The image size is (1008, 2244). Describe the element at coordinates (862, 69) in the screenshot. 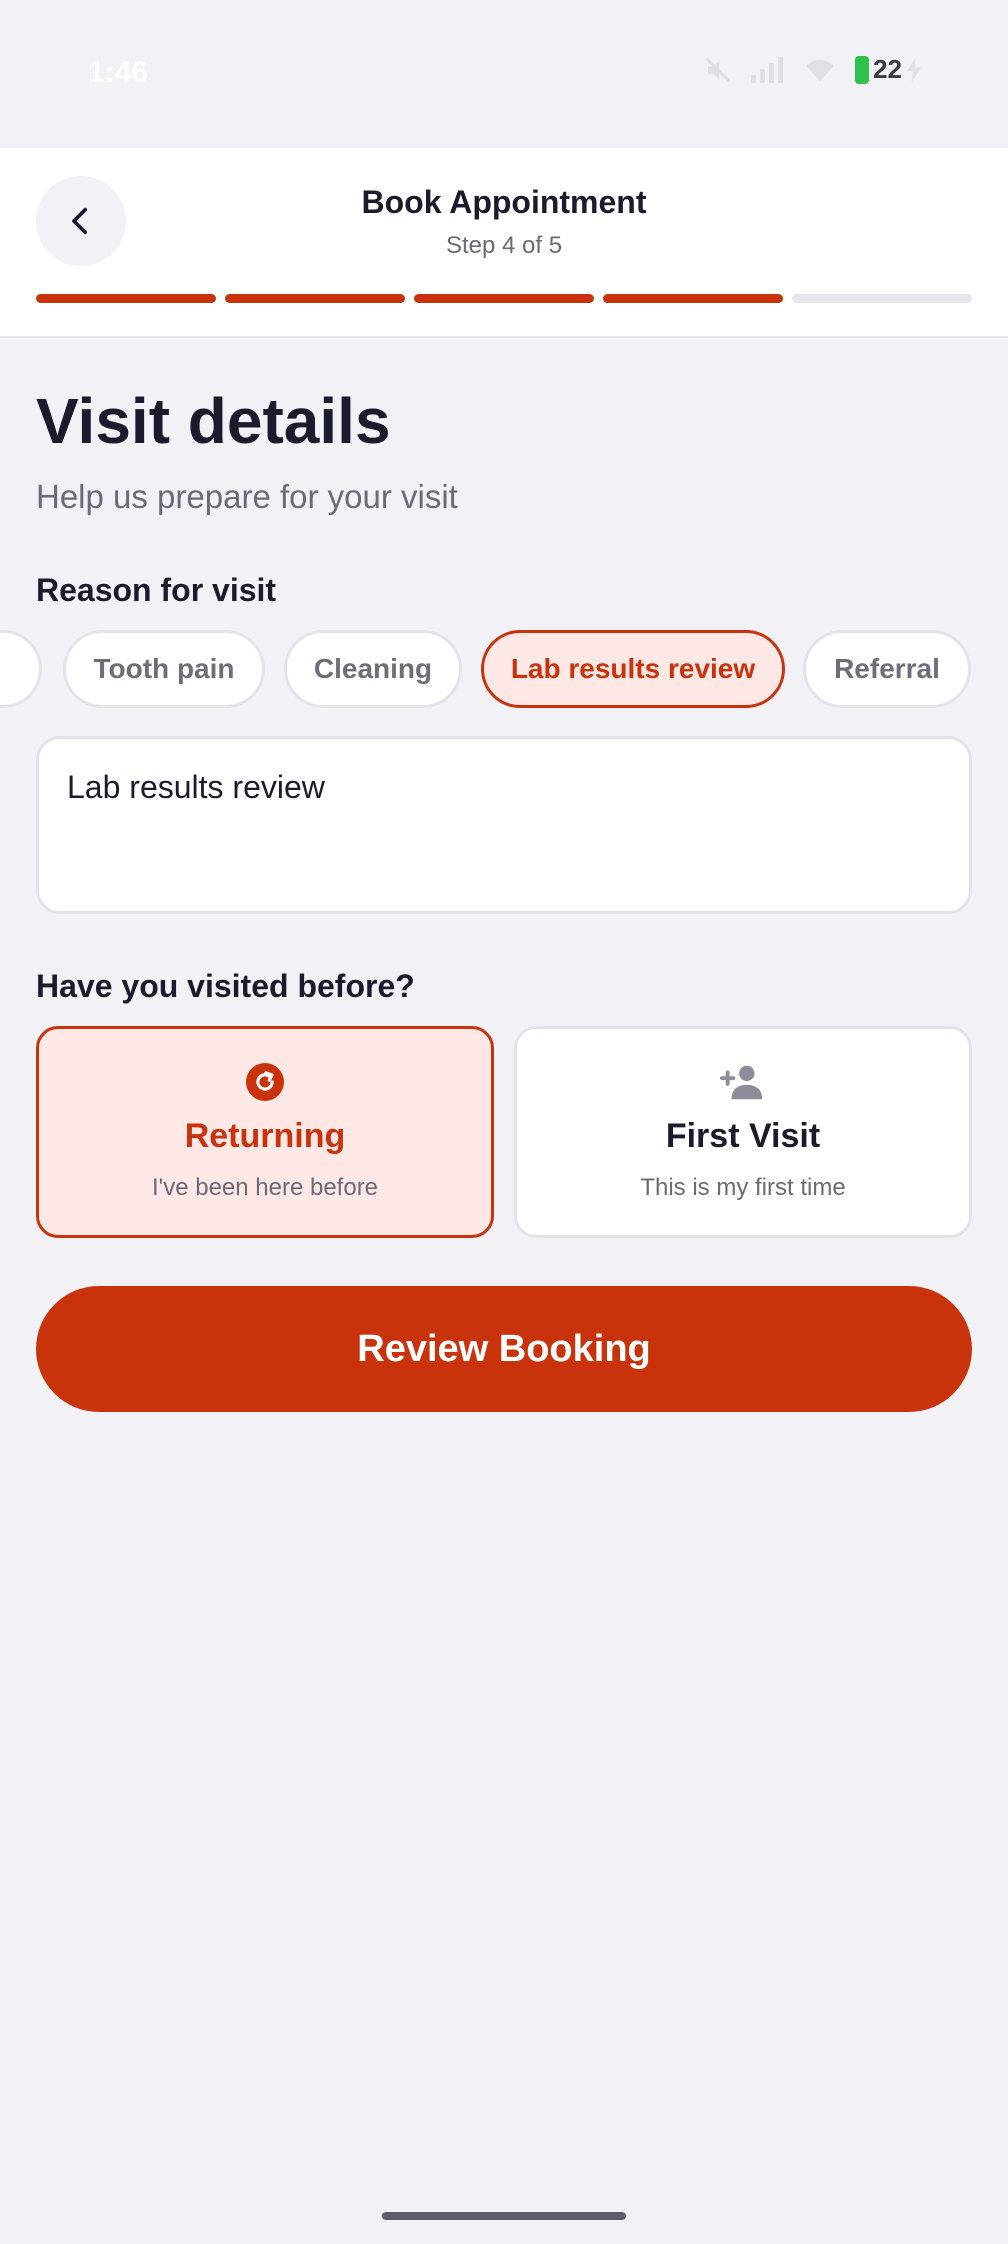

I see `battery-level` at that location.